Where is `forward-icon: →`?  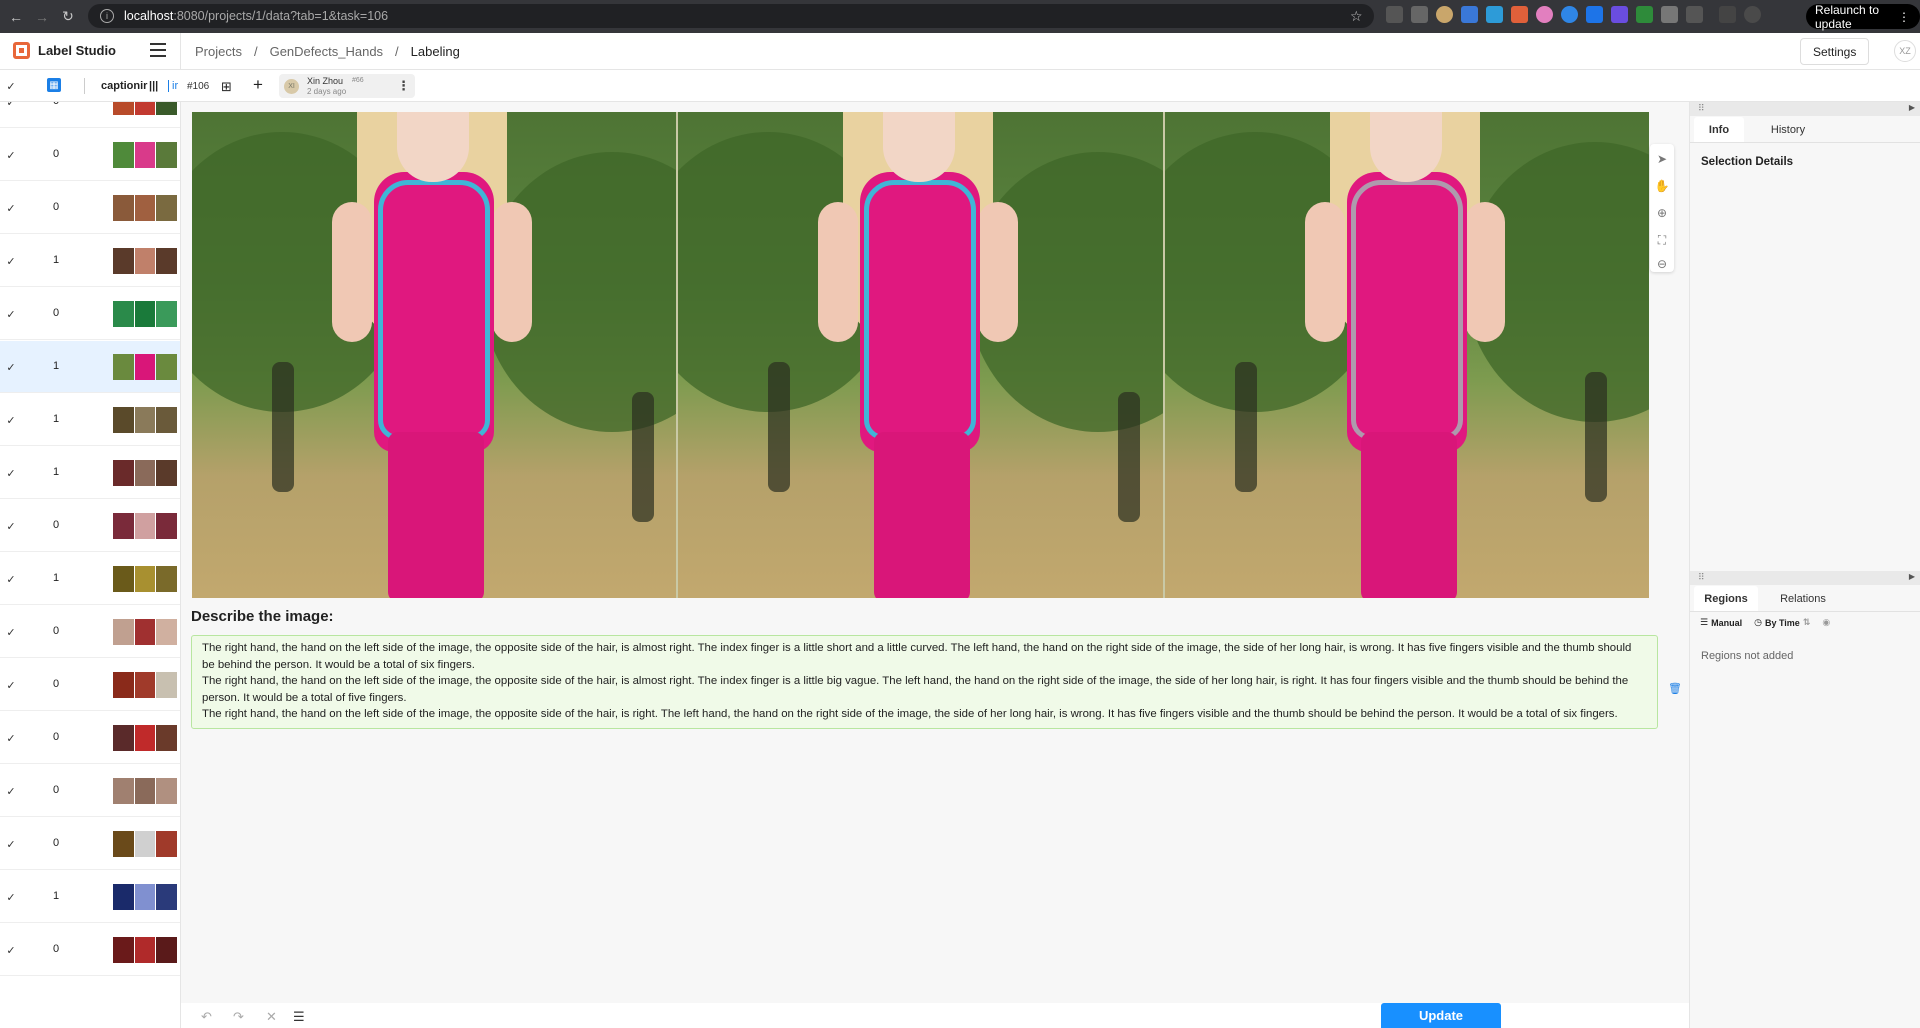
forward-icon: → is located at coordinates (42, 17).